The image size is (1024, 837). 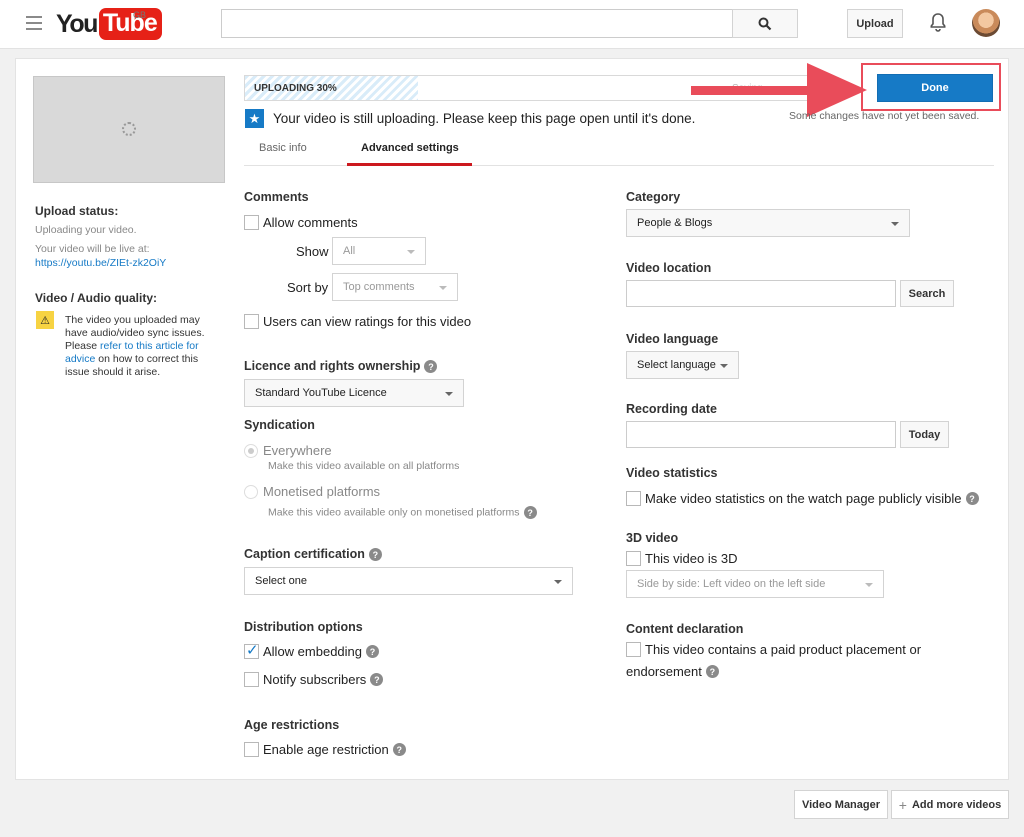 I want to click on search-icon, so click(x=765, y=23).